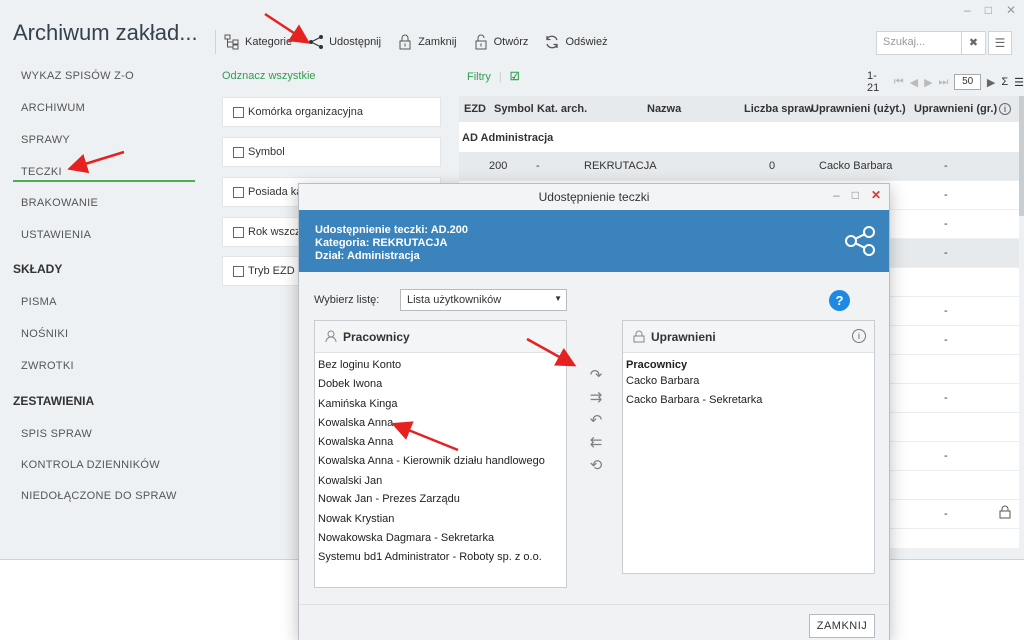 Image resolution: width=1024 pixels, height=640 pixels. Describe the element at coordinates (1021, 156) in the screenshot. I see `grid-scrollbar` at that location.